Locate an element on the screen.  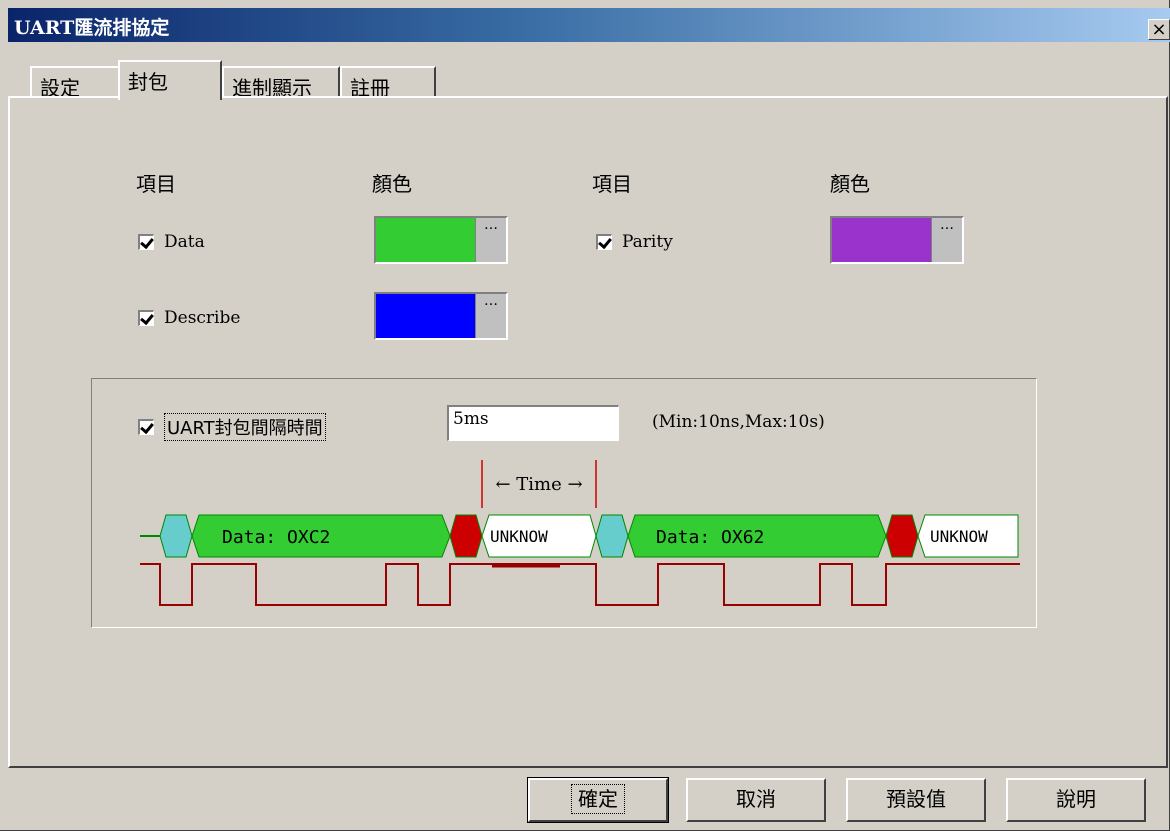
data-packet-1-label: Data: OXC2 is located at coordinates (276, 537).